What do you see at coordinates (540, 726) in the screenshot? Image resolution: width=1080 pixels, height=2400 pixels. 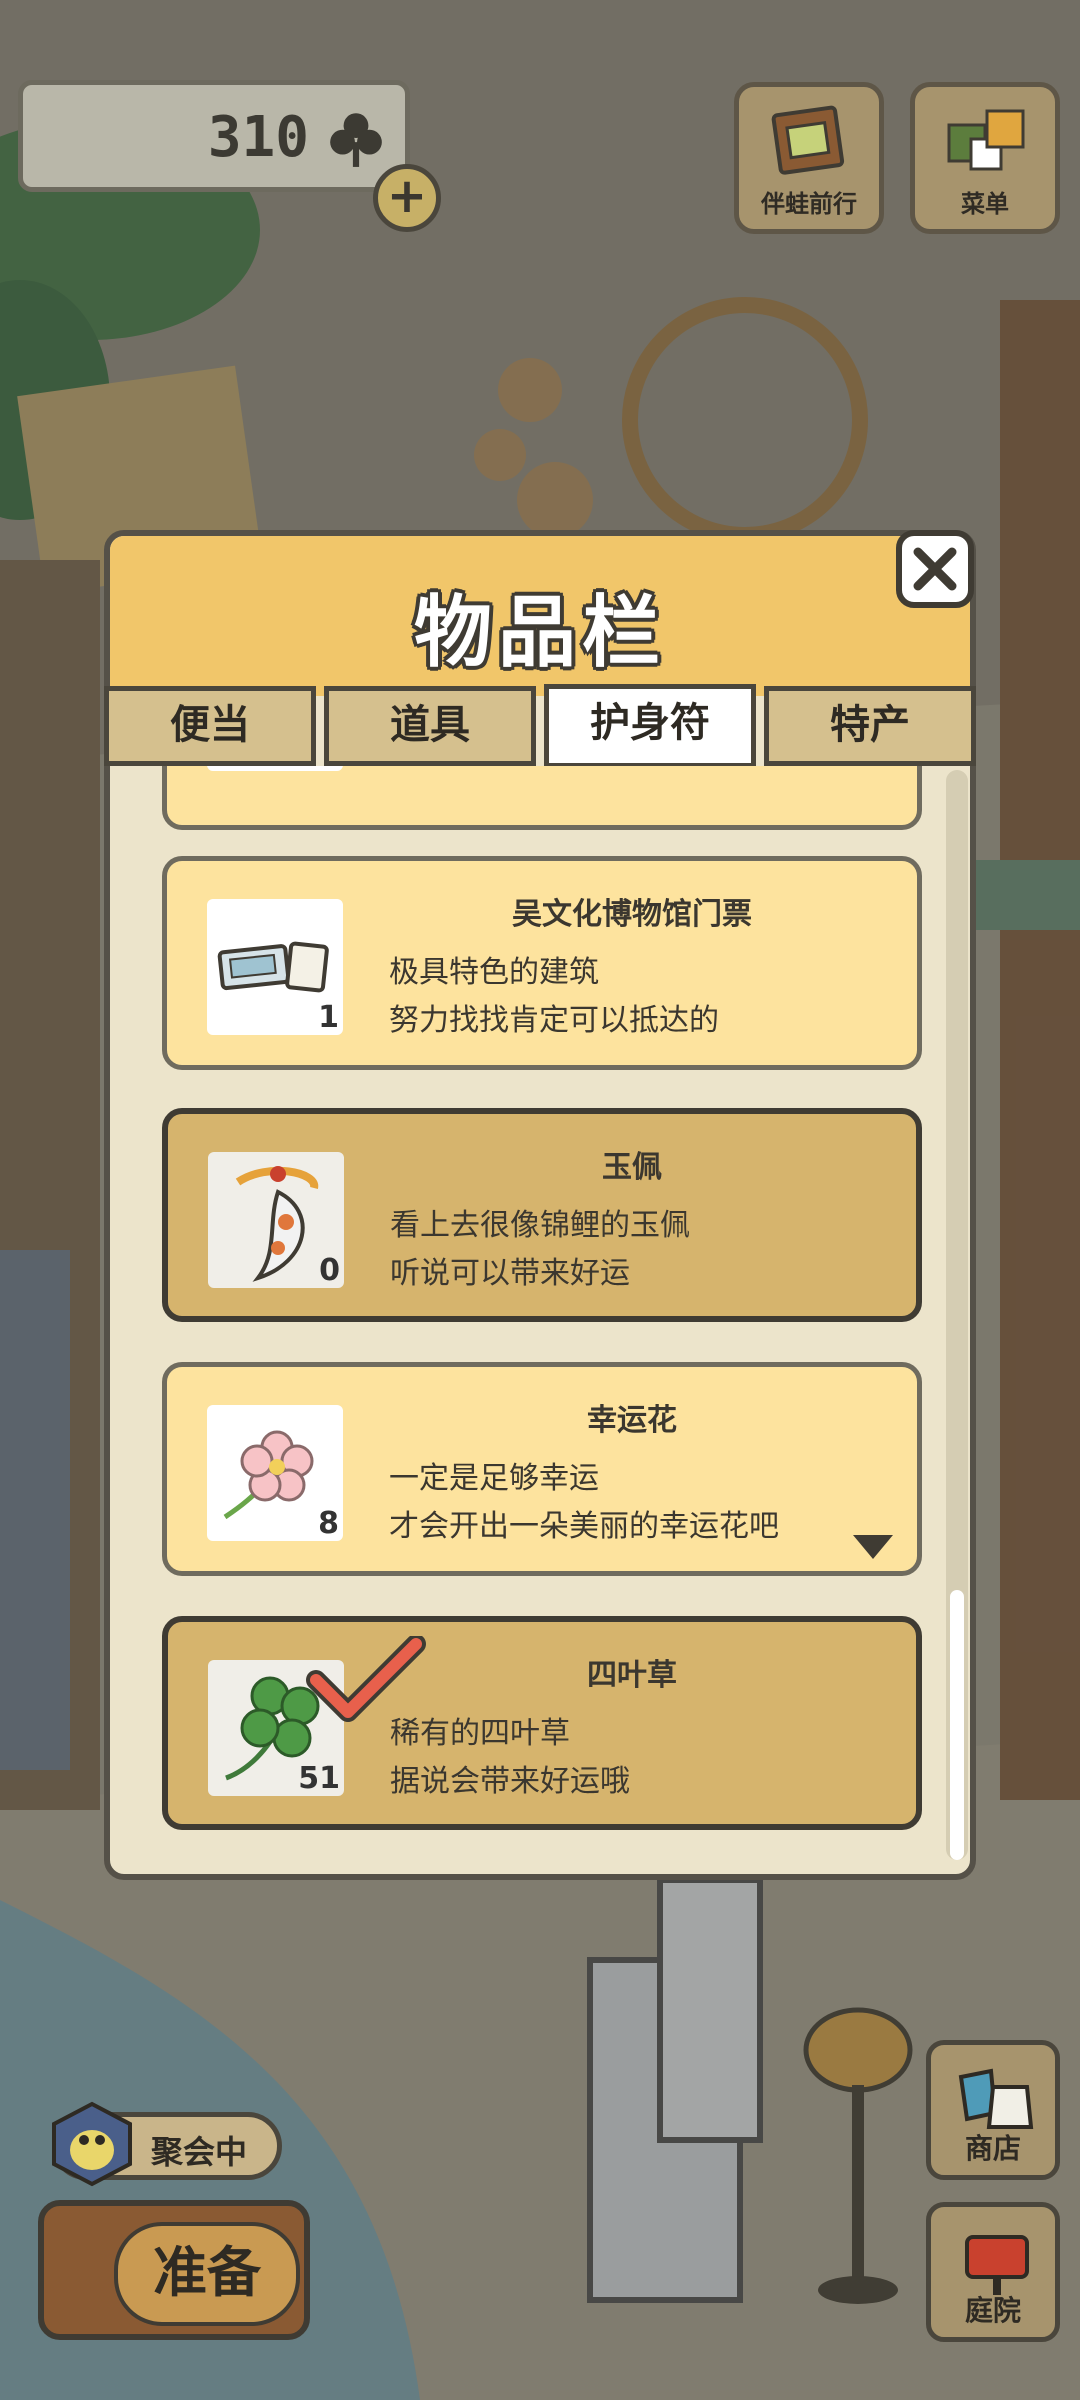 I see `inventory-tabs: 便当 道具 护身符 特产` at bounding box center [540, 726].